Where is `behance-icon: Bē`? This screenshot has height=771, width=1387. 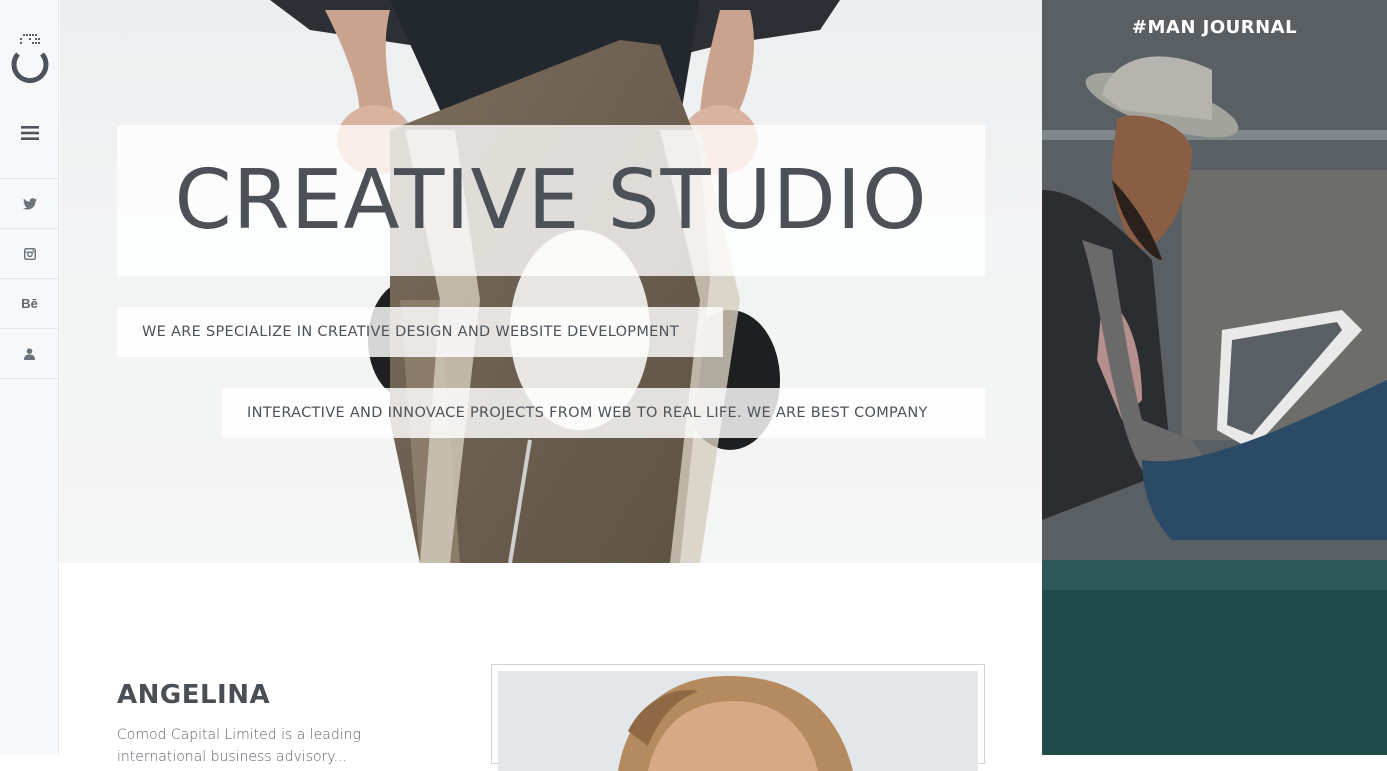 behance-icon: Bē is located at coordinates (29, 303).